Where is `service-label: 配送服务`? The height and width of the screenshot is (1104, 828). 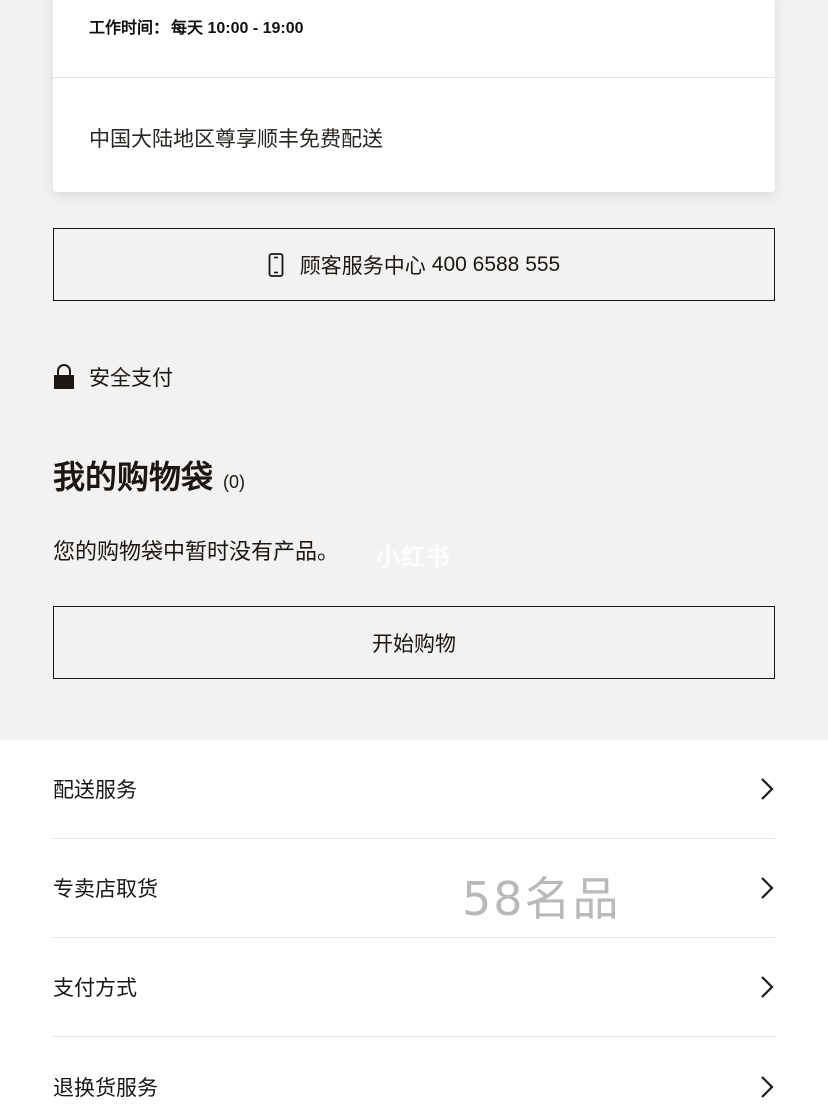 service-label: 配送服务 is located at coordinates (95, 790).